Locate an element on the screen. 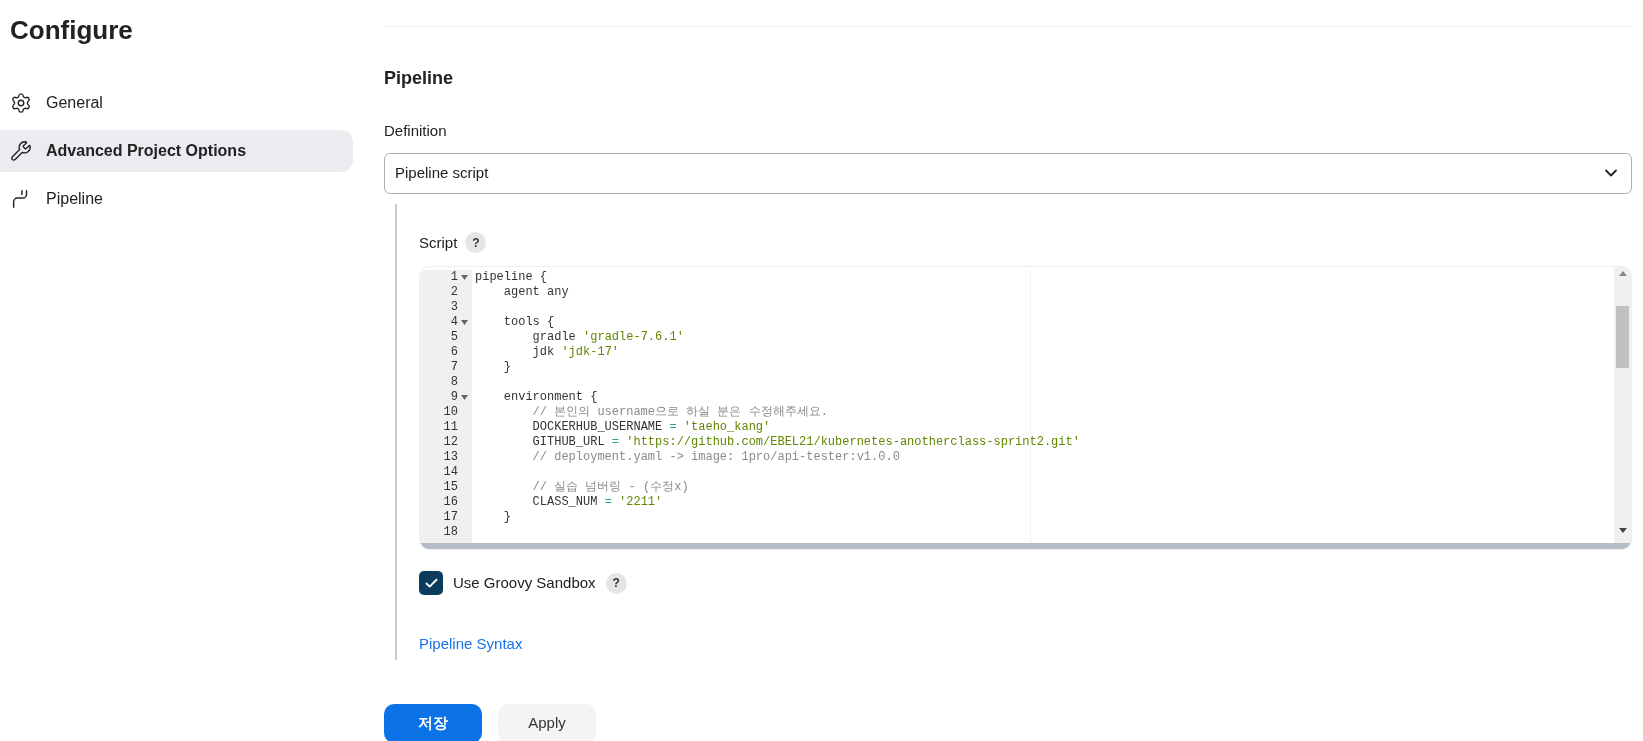 The width and height of the screenshot is (1643, 741). line-number: 14 is located at coordinates (450, 472).